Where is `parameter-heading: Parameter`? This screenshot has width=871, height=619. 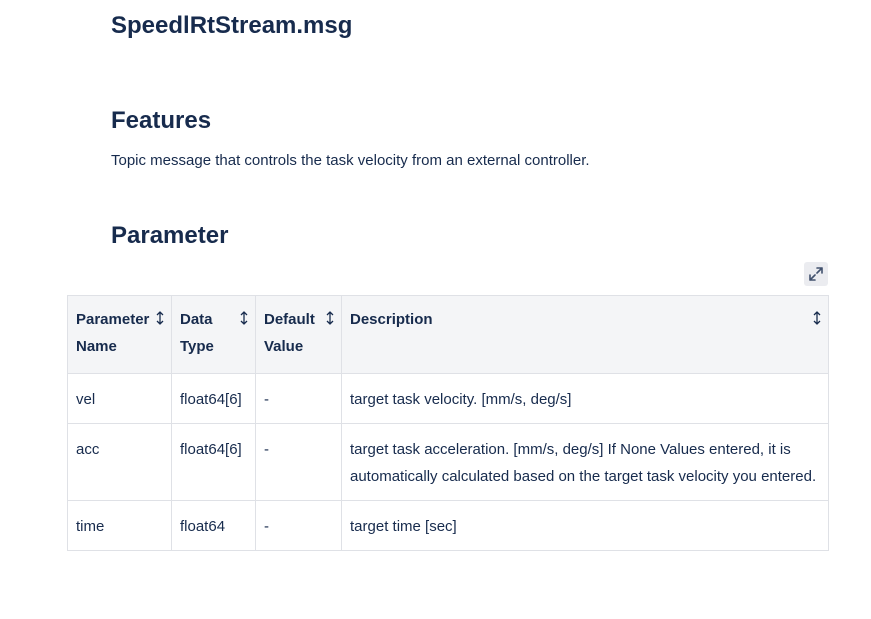
parameter-heading: Parameter is located at coordinates (170, 235).